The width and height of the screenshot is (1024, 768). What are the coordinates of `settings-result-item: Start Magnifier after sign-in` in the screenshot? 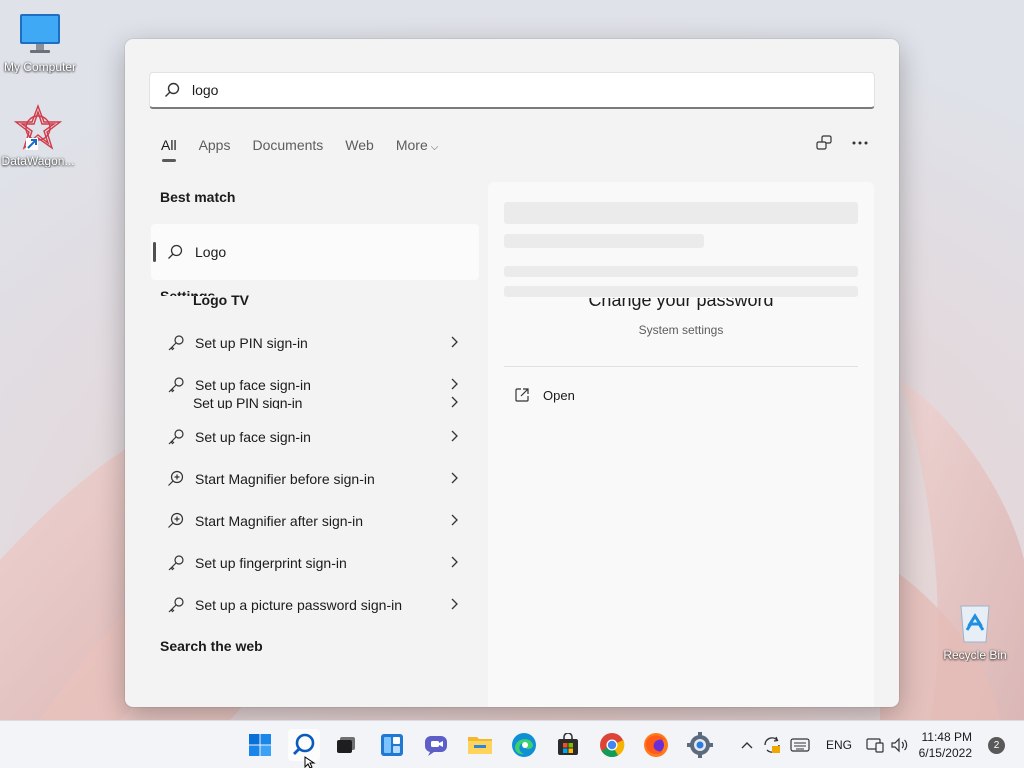 It's located at (315, 521).